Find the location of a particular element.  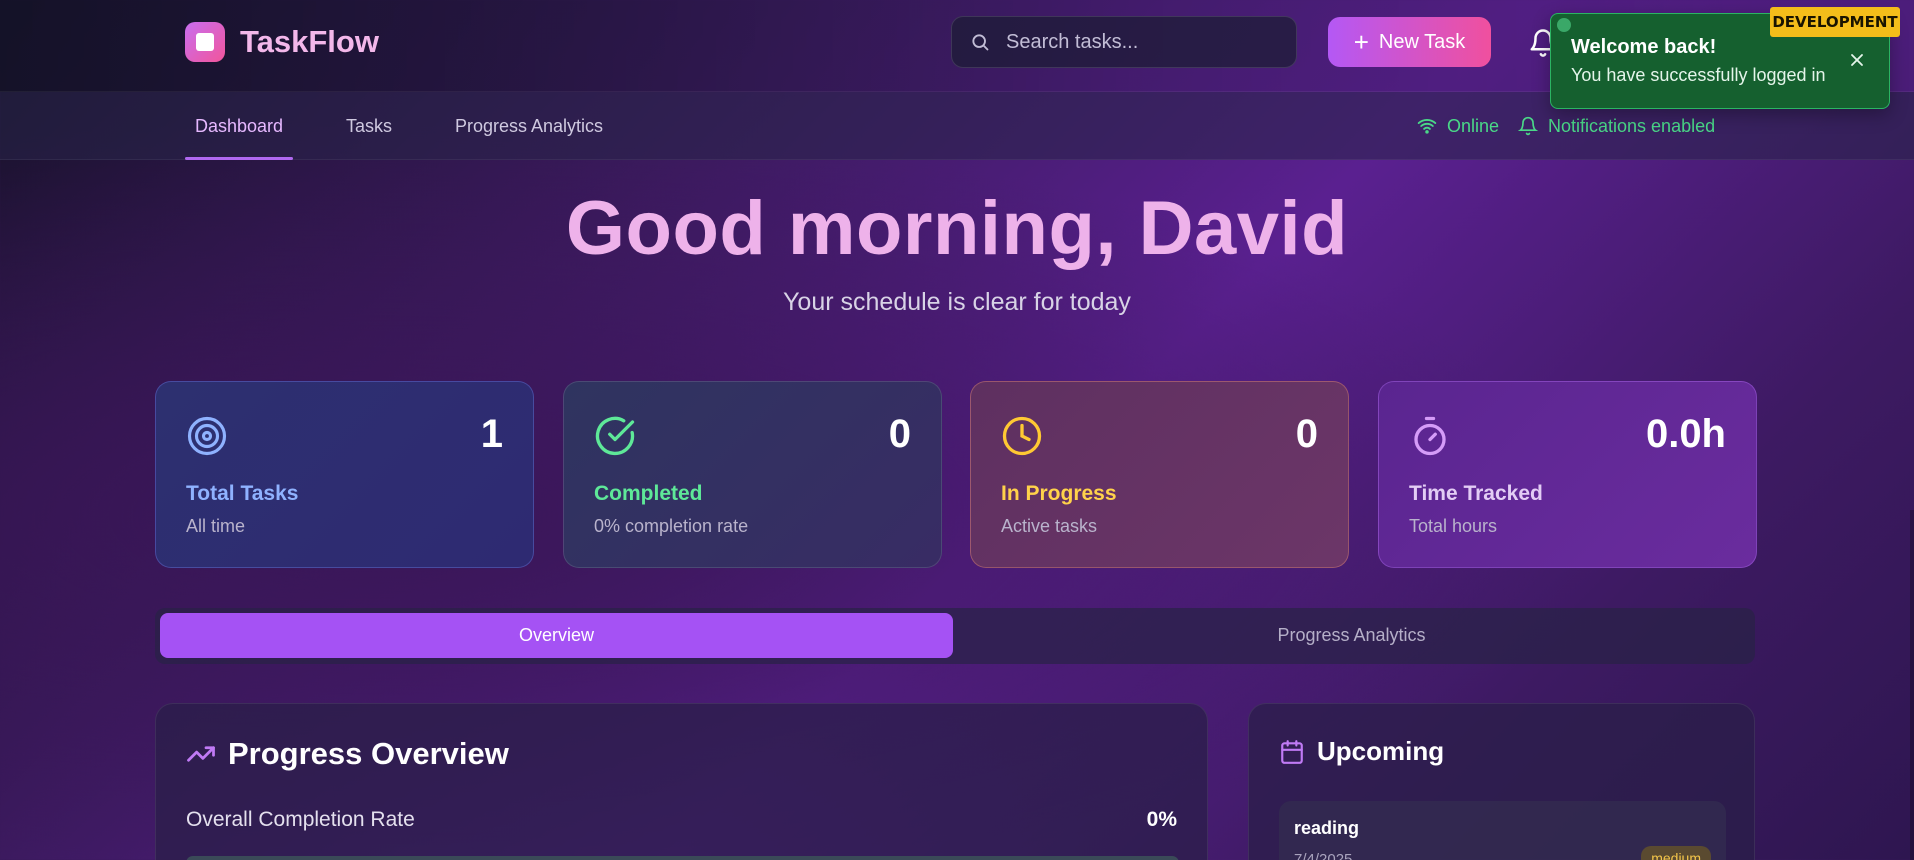

completion-rate-label: Overall Completion Rate is located at coordinates (300, 819).